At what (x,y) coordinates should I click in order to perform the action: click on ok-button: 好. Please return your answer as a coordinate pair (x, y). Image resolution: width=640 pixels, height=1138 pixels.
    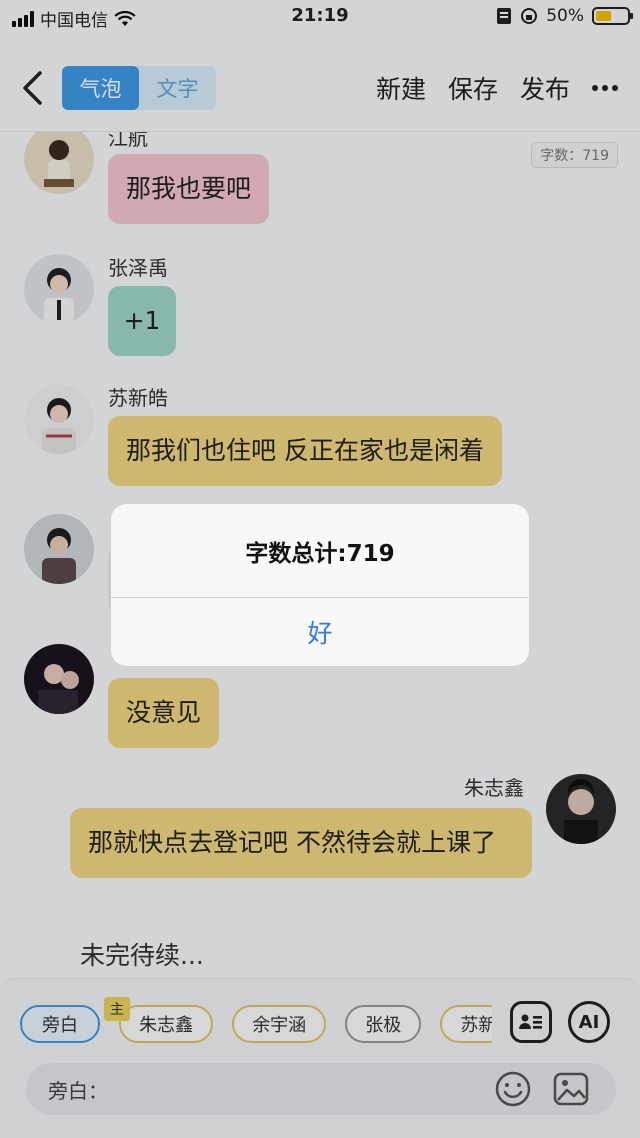
    Looking at the image, I should click on (320, 632).